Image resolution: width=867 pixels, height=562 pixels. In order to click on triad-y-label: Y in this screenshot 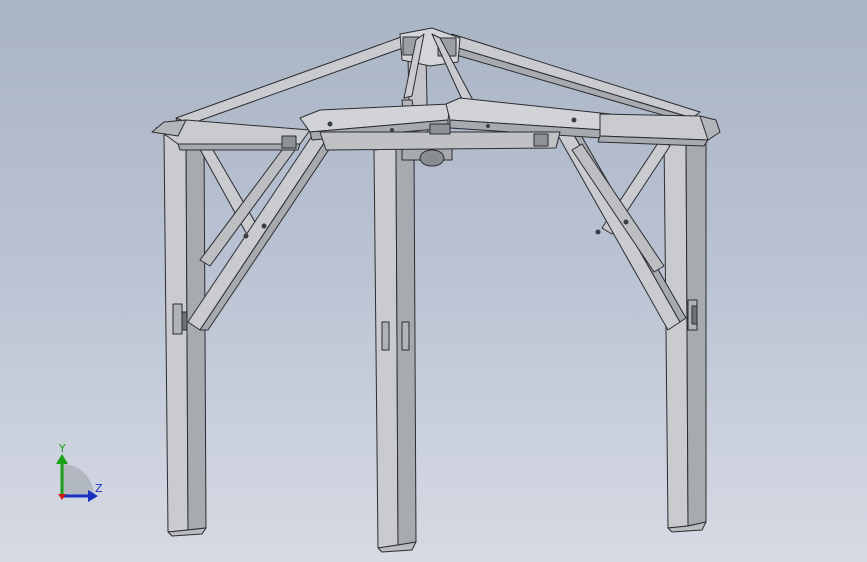, I will do `click(62, 448)`.